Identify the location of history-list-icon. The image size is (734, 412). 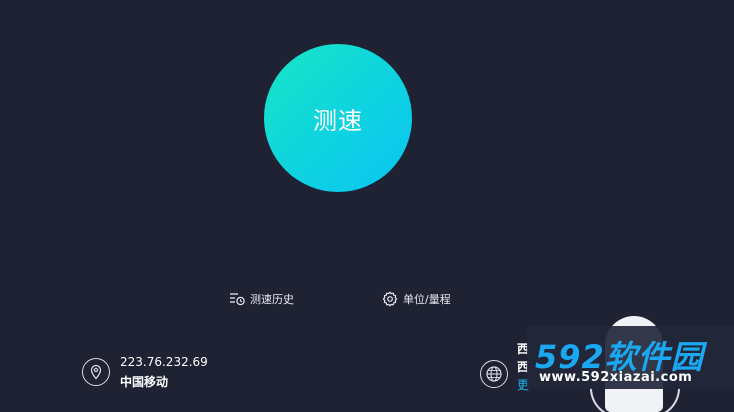
(237, 299).